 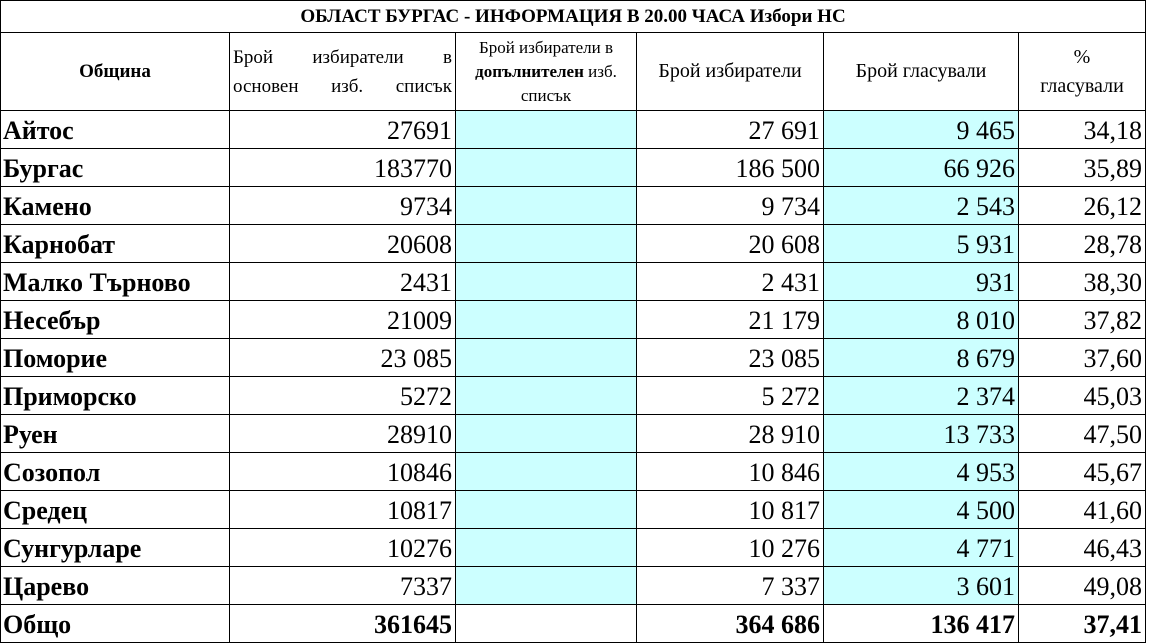 What do you see at coordinates (115, 623) in the screenshot?
I see `total-cell-municipality: Общо` at bounding box center [115, 623].